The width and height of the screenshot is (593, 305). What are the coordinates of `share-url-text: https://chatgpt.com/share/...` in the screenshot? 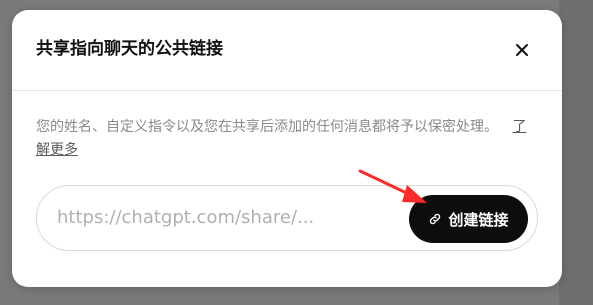 It's located at (186, 217).